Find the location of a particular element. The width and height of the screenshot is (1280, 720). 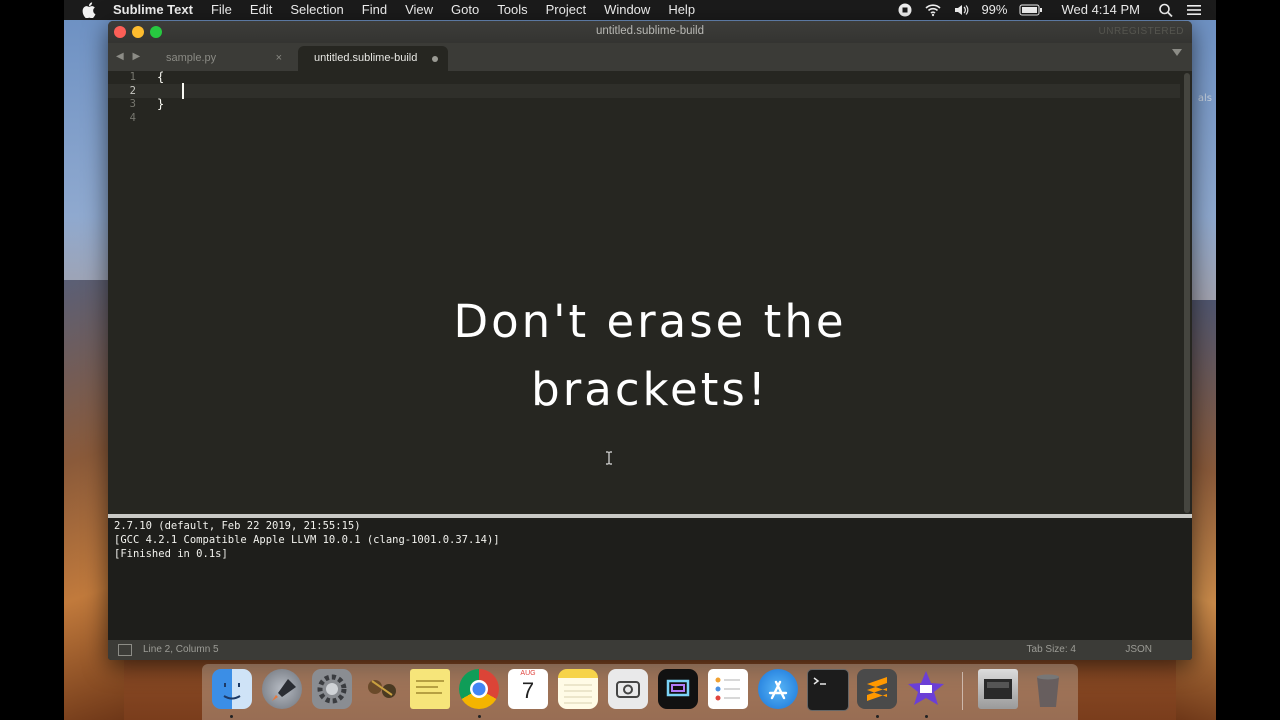

current-line-highlight is located at coordinates (644, 91).